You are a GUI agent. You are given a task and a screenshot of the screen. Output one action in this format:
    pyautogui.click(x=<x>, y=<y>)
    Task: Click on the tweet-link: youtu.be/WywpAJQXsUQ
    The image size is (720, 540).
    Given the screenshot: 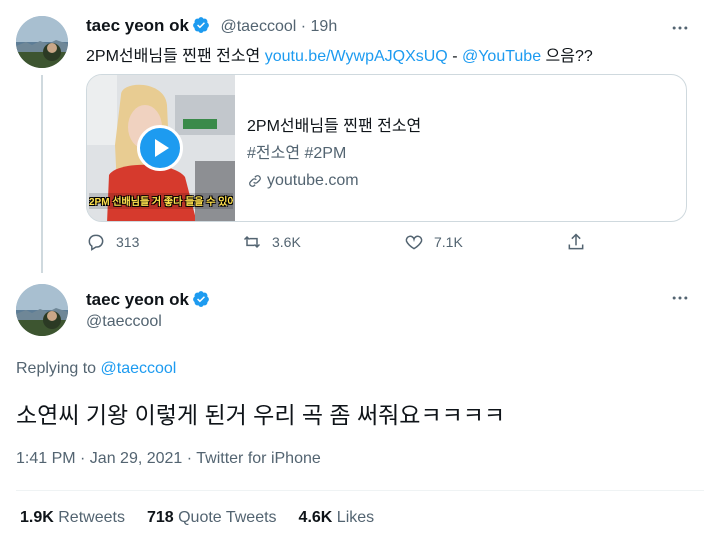 What is the action you would take?
    pyautogui.click(x=356, y=56)
    